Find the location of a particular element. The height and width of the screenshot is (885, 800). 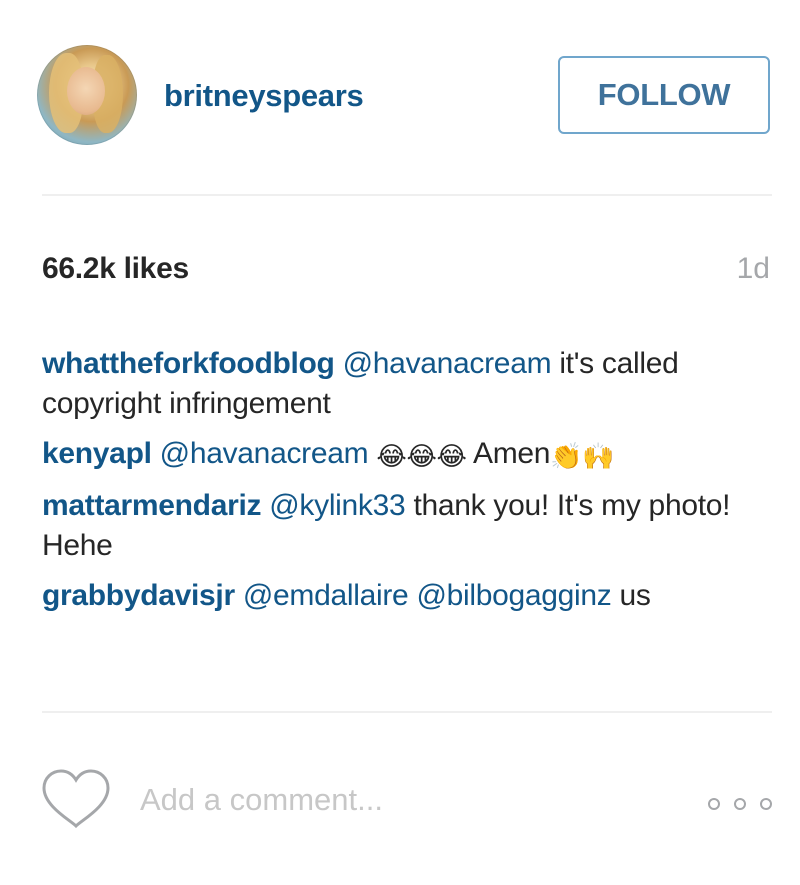

comment-author: kenyapl is located at coordinates (97, 453).